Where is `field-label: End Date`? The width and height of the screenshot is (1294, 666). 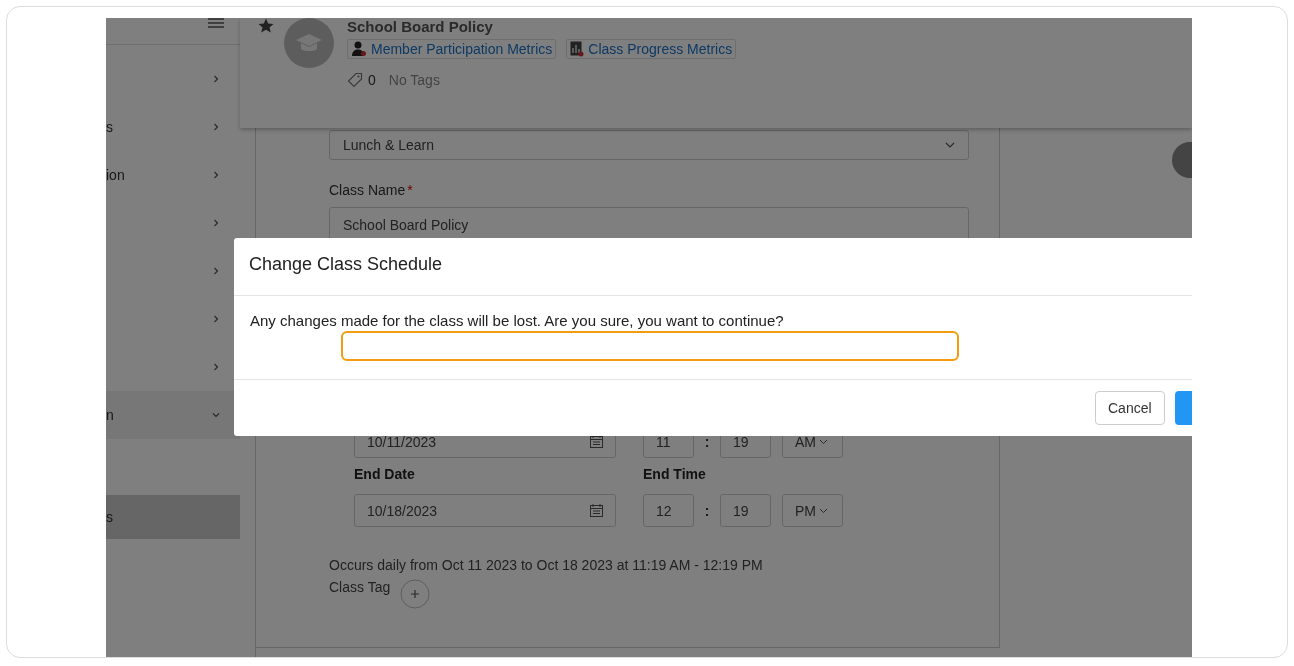
field-label: End Date is located at coordinates (385, 474).